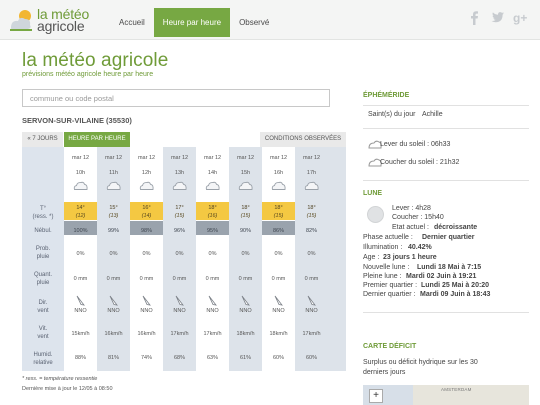 The image size is (540, 405). What do you see at coordinates (415, 144) in the screenshot?
I see `sunrise-text: Lever du soleil : 06h33` at bounding box center [415, 144].